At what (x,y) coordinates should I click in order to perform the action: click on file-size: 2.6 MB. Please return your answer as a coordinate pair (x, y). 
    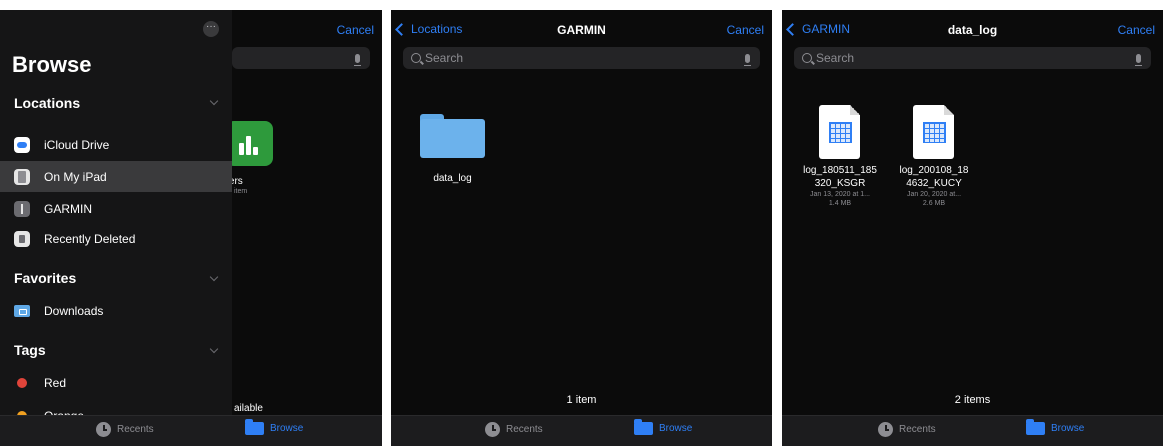
    Looking at the image, I should click on (934, 203).